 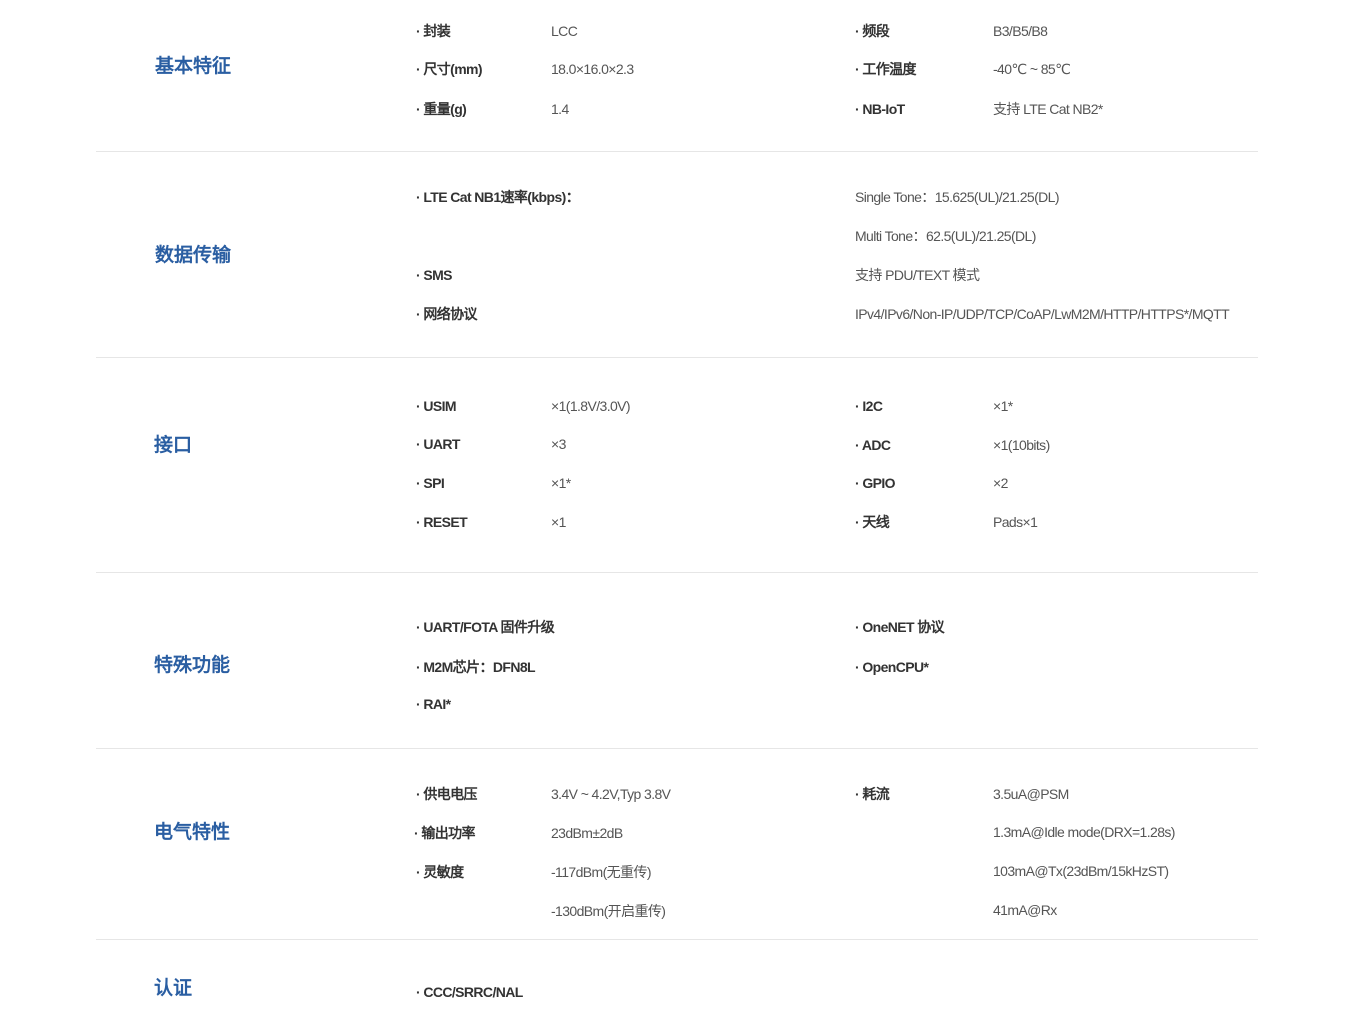 What do you see at coordinates (433, 31) in the screenshot?
I see `package-label: · 封装` at bounding box center [433, 31].